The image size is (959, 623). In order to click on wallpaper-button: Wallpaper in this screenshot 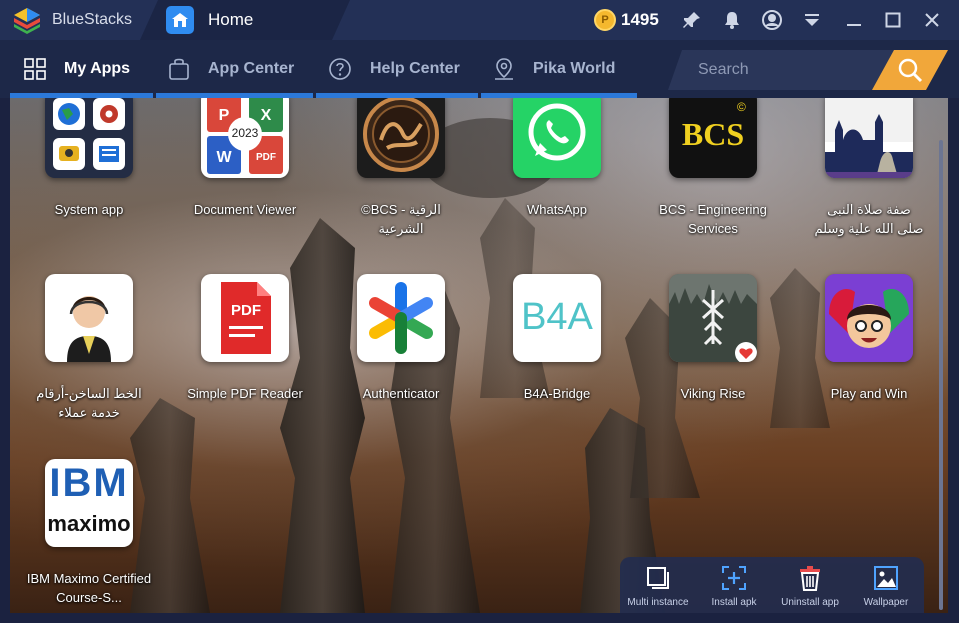, I will do `click(886, 585)`.